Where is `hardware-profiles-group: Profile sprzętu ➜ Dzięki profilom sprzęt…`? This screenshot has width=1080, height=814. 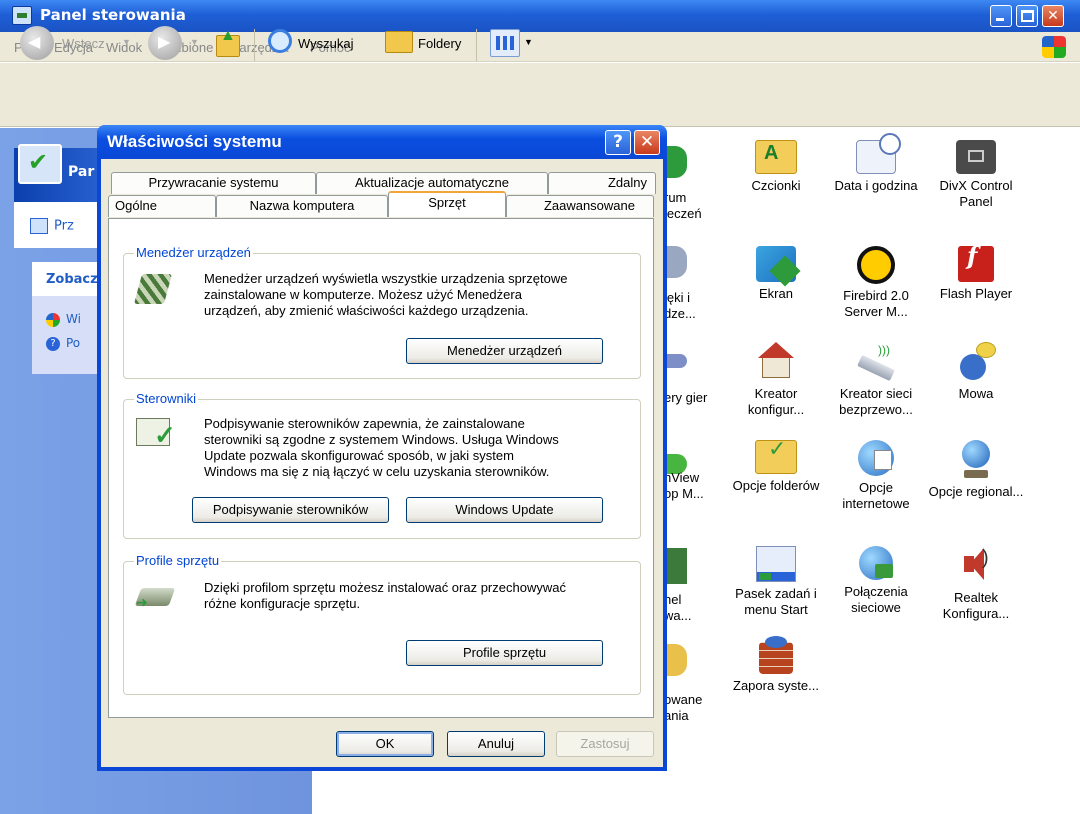
hardware-profiles-group: Profile sprzętu ➜ Dzięki profilom sprzęt… is located at coordinates (382, 624).